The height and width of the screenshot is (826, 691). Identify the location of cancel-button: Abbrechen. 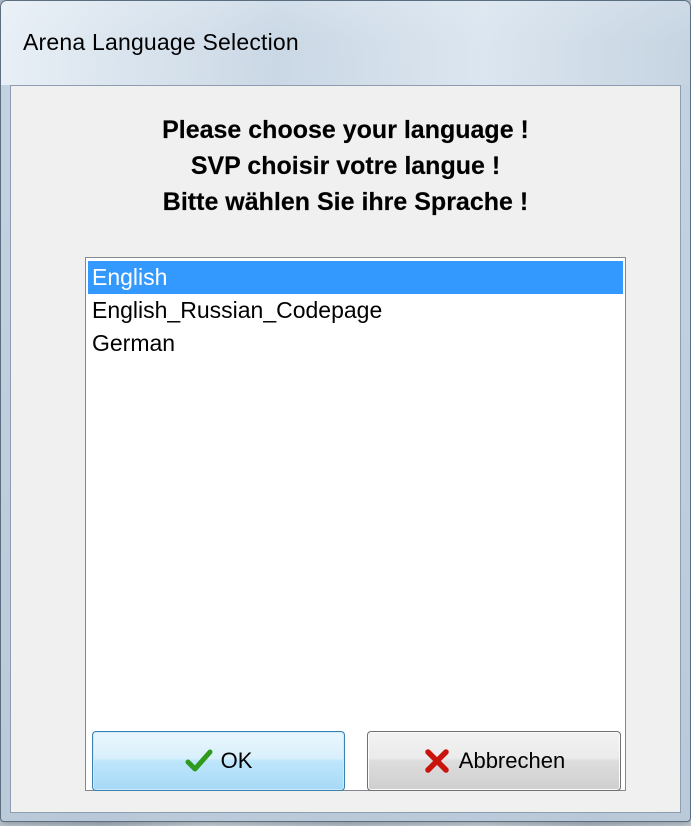
(494, 761).